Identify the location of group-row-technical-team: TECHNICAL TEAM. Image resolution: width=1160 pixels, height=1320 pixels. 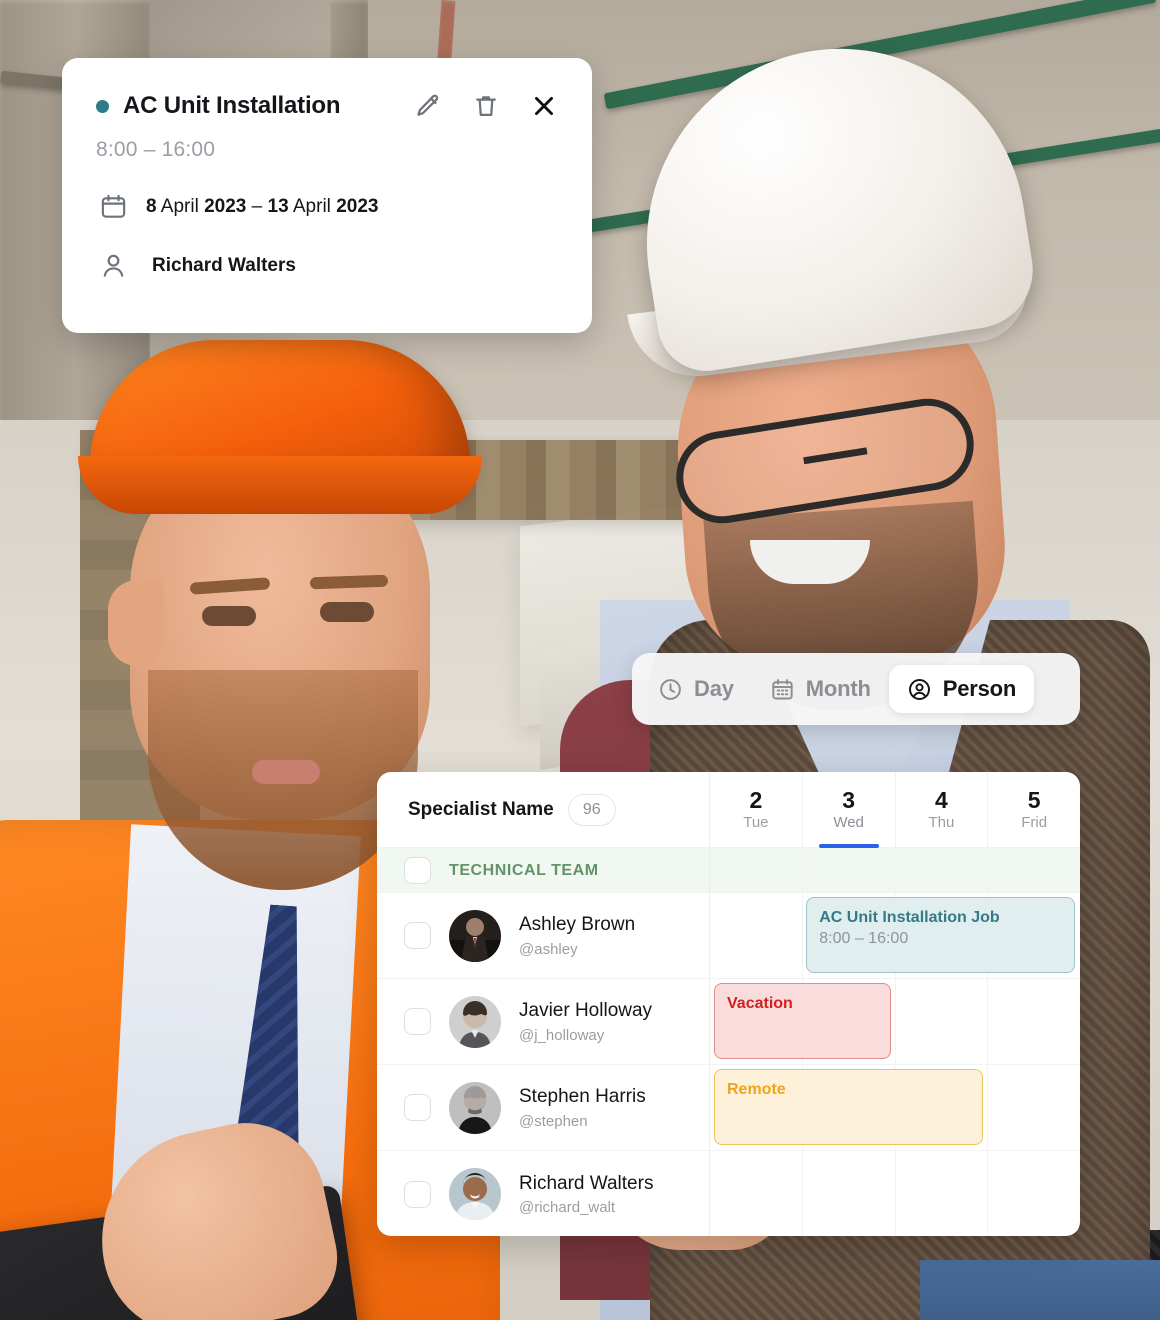
(543, 870).